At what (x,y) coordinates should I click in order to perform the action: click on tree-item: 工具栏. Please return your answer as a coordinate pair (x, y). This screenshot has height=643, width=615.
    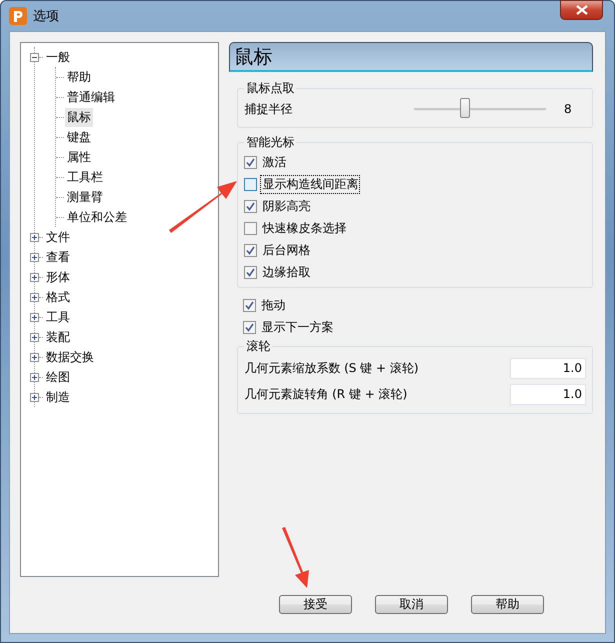
    Looking at the image, I should click on (85, 177).